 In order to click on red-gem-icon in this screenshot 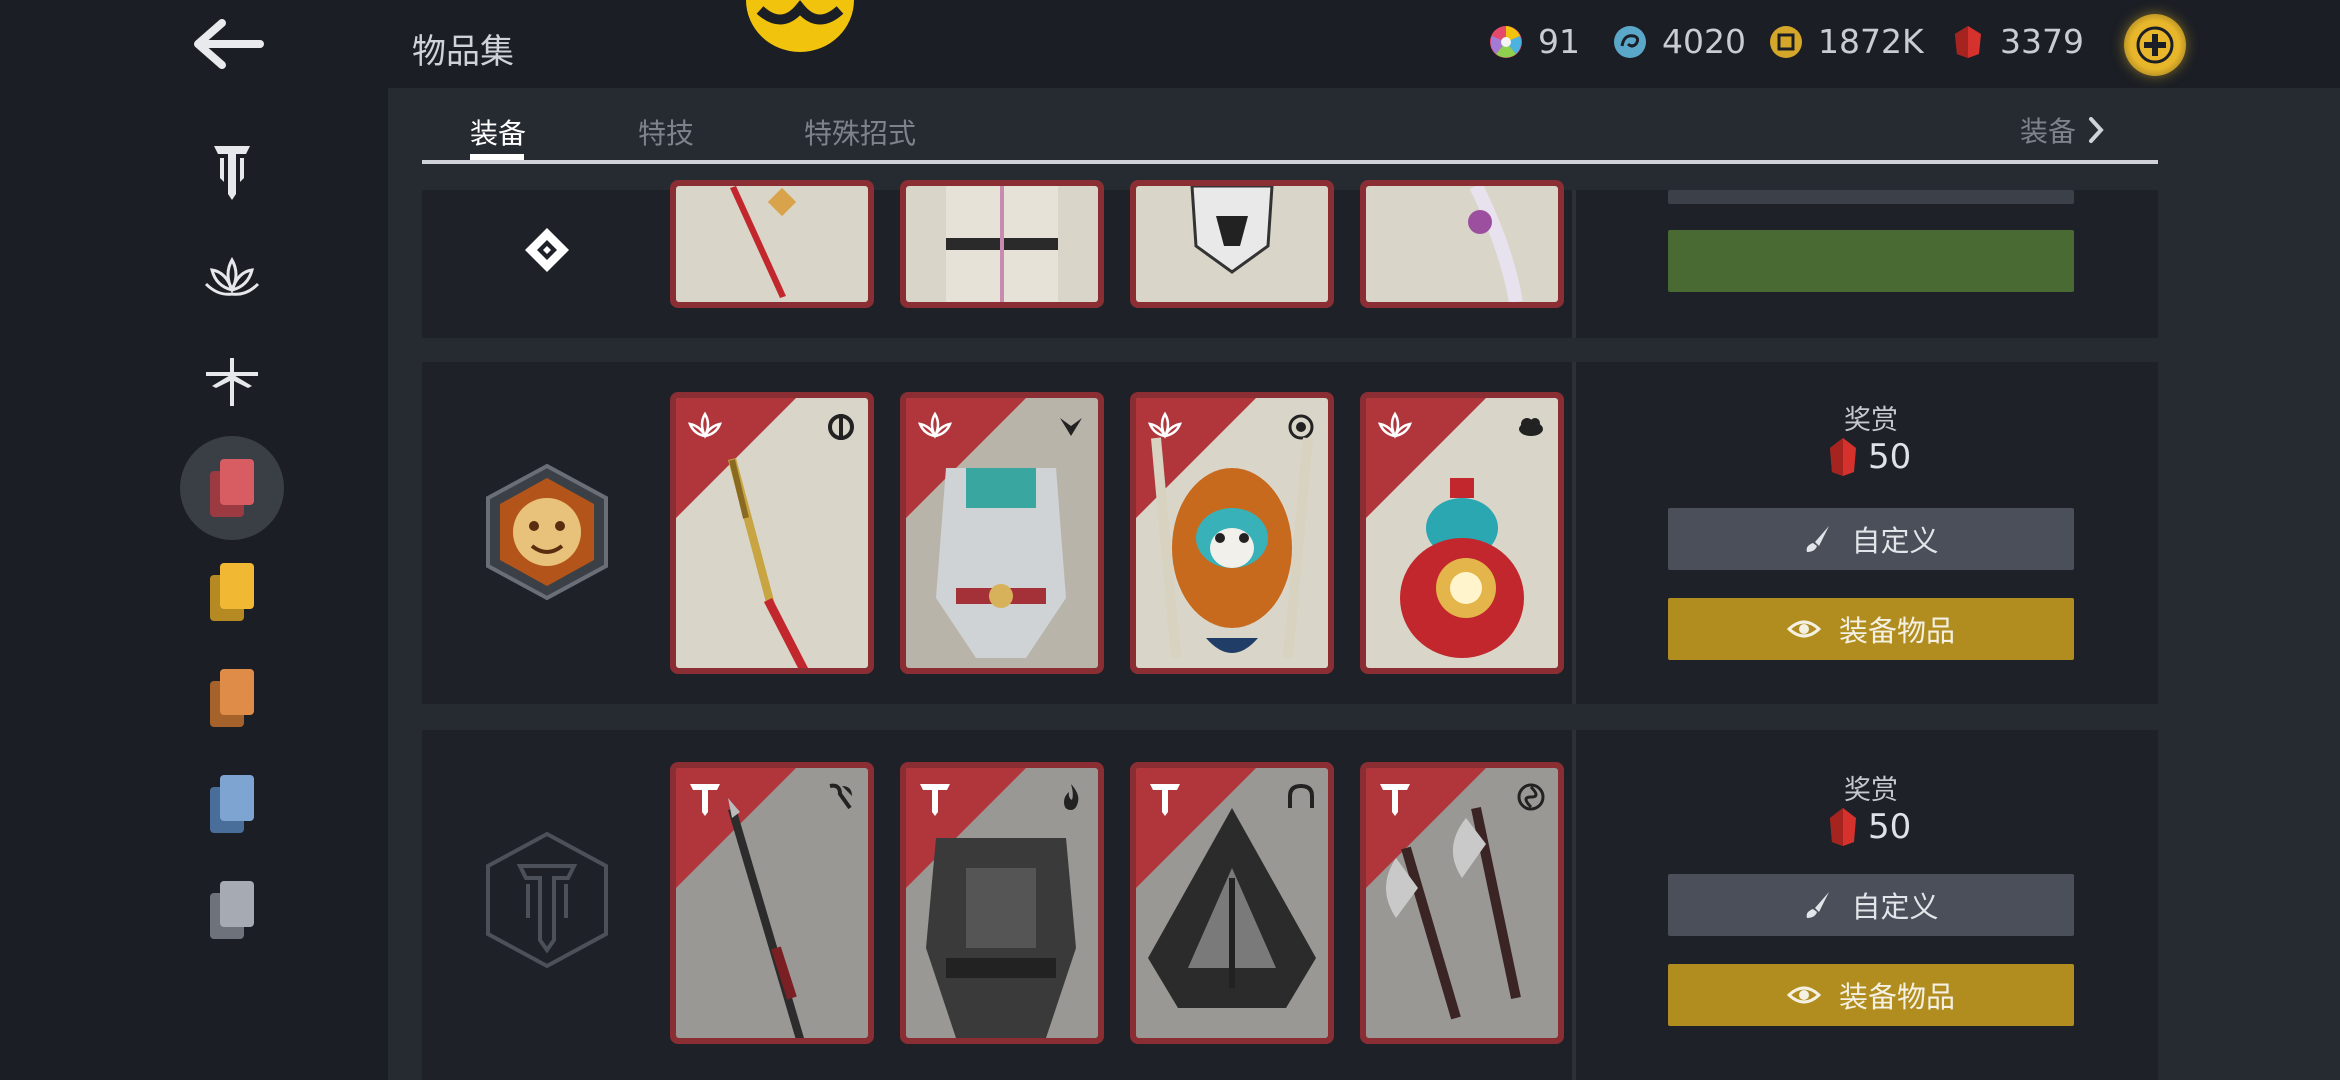, I will do `click(1843, 457)`.